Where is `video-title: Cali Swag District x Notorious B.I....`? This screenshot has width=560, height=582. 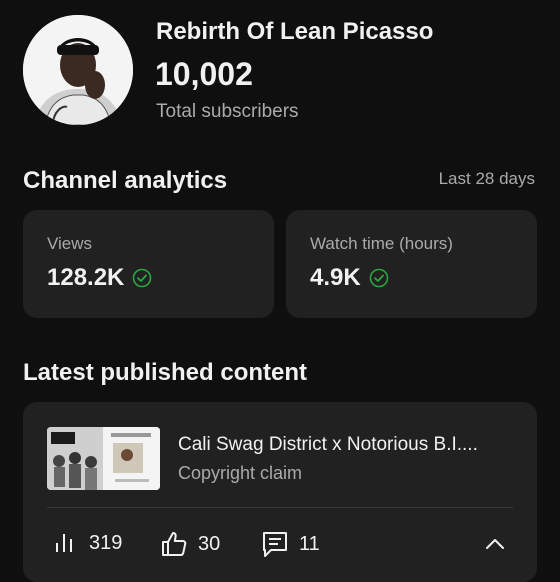
video-title: Cali Swag District x Notorious B.I.... is located at coordinates (343, 445).